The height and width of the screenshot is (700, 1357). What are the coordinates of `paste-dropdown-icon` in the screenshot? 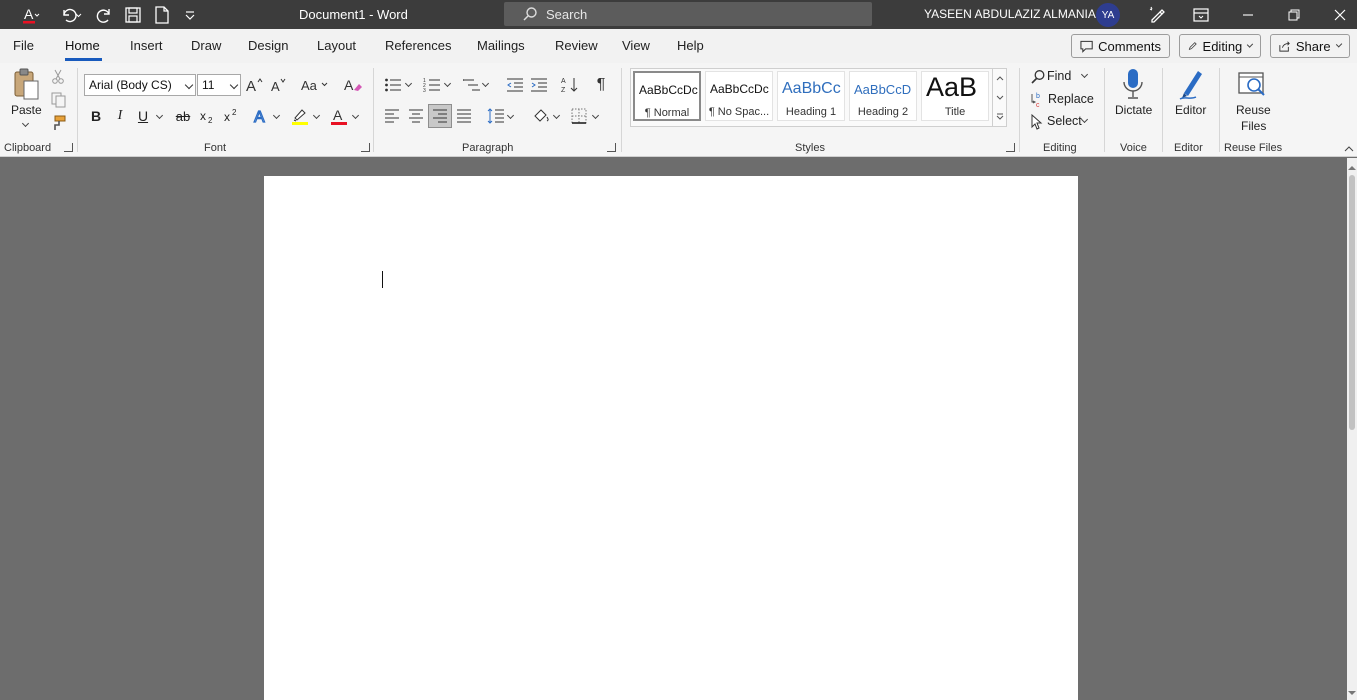 It's located at (25, 123).